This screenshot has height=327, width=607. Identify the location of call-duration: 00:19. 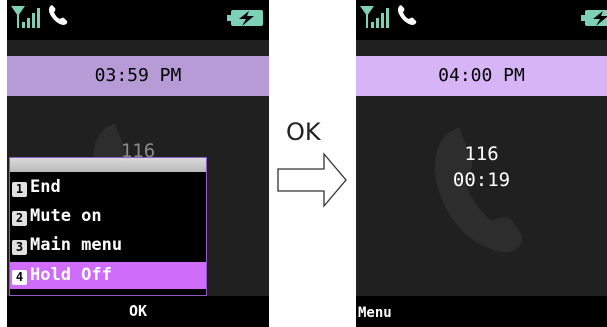
(481, 180).